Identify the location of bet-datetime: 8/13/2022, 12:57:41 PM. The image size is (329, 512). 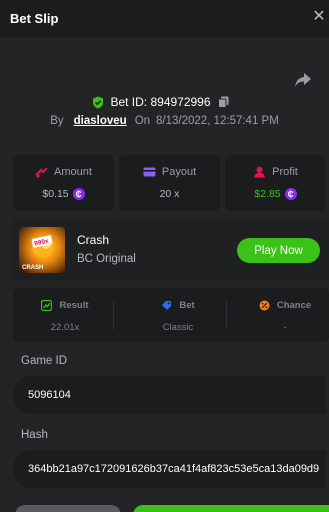
(217, 121).